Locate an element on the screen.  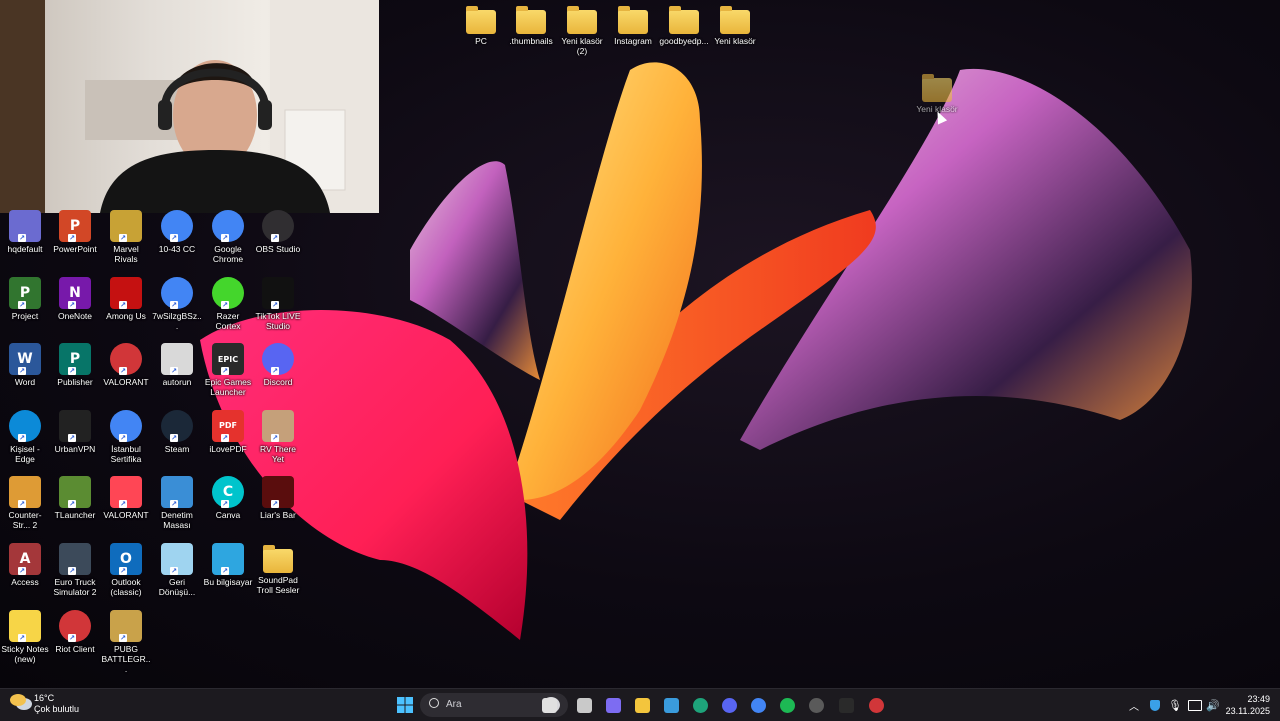
desktop-icon-discord: ↗ Discord is located at coordinates (278, 365).